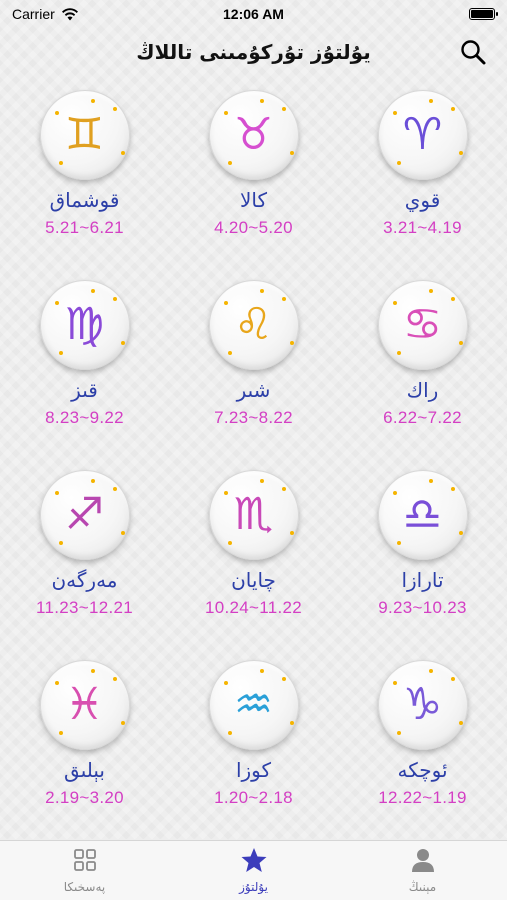 The image size is (507, 900). What do you see at coordinates (422, 607) in the screenshot?
I see `zodiac-date-range: 9.23~10.23` at bounding box center [422, 607].